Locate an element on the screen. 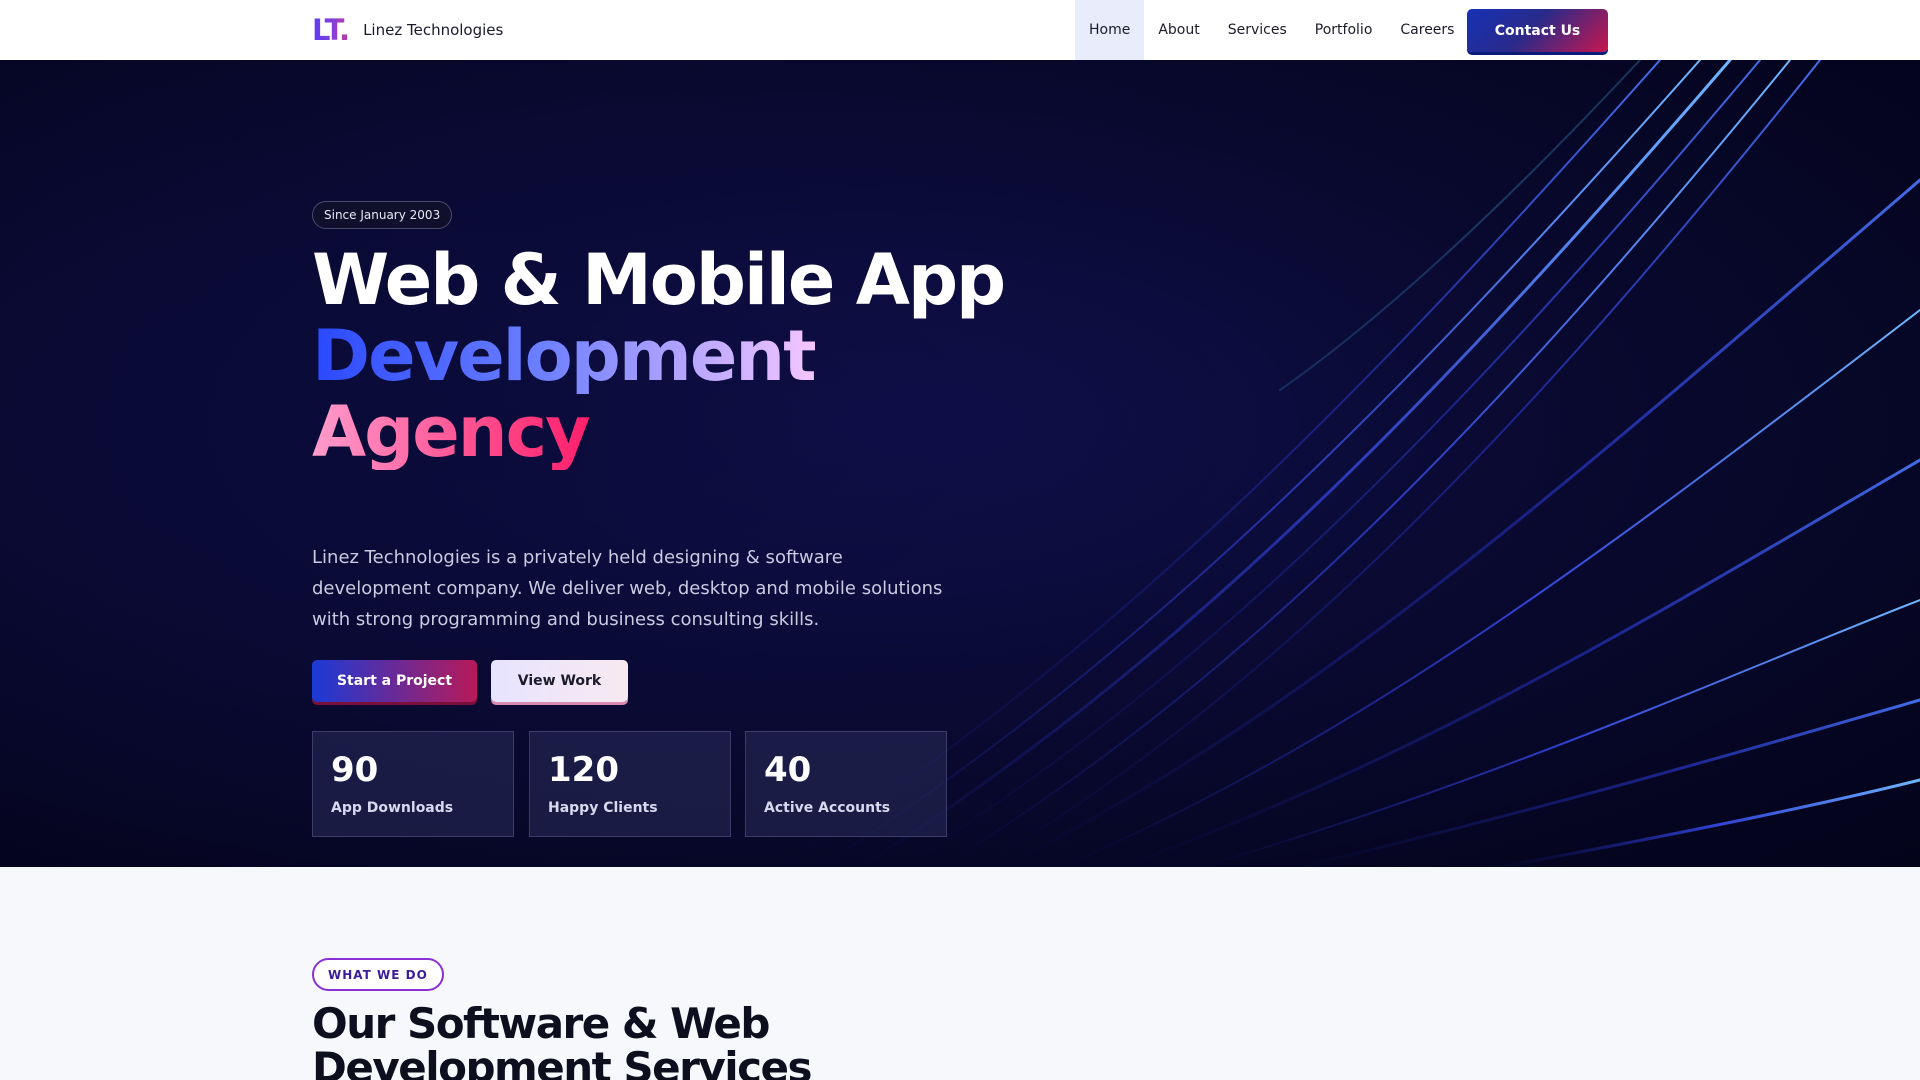  brand-name: Linez Technologies is located at coordinates (433, 30).